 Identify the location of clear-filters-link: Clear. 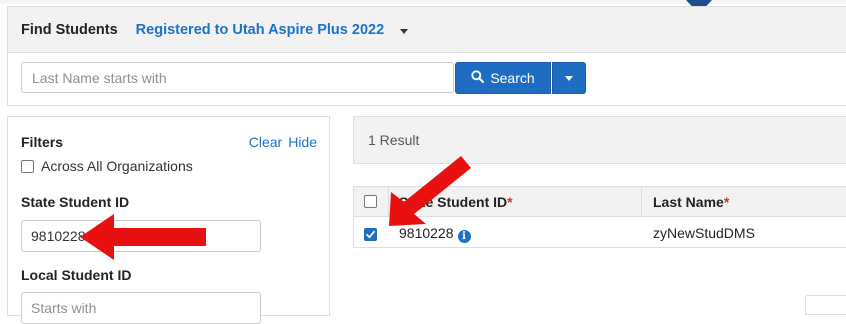
(265, 142).